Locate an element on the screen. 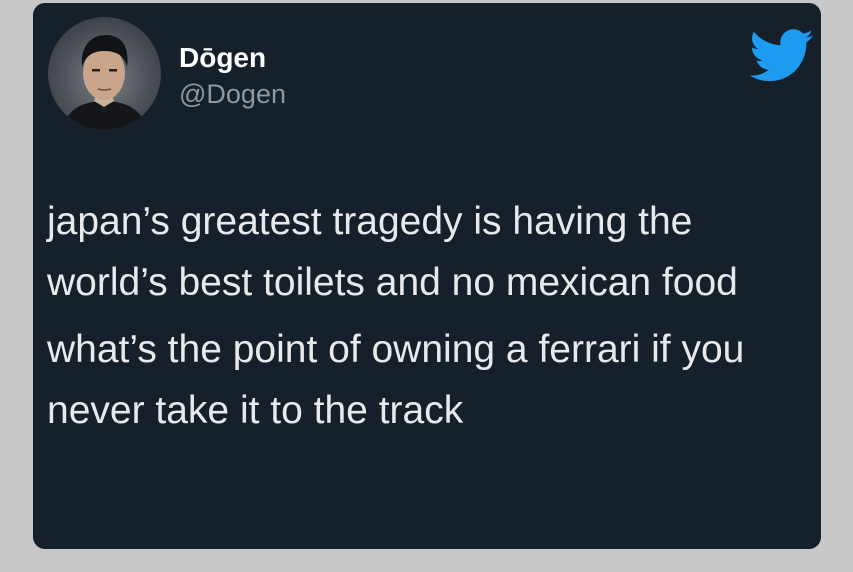  tweet-author: Dōgen @Dogen is located at coordinates (232, 76).